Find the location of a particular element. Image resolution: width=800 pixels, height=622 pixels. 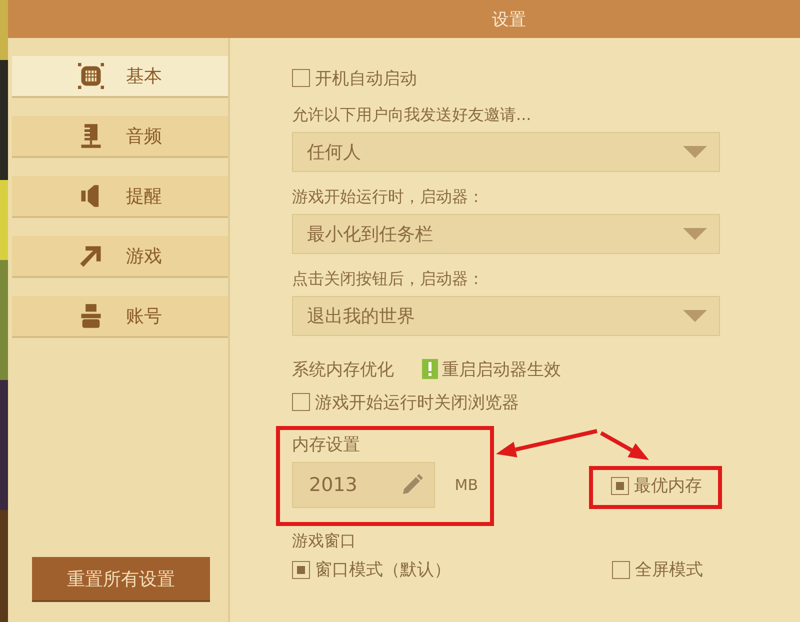

sidebar-item: 提醒 is located at coordinates (120, 197).